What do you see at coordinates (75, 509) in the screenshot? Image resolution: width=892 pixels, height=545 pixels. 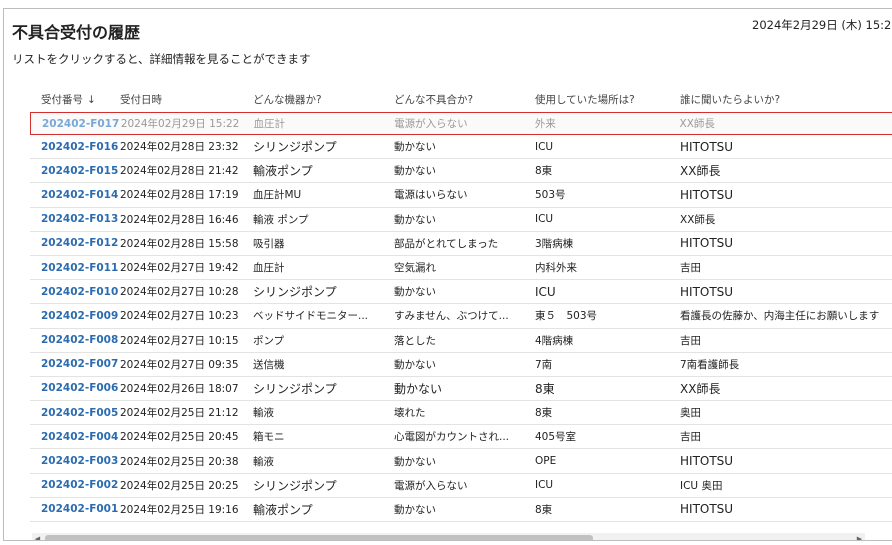 I see `receipt-id: 202402-F001` at bounding box center [75, 509].